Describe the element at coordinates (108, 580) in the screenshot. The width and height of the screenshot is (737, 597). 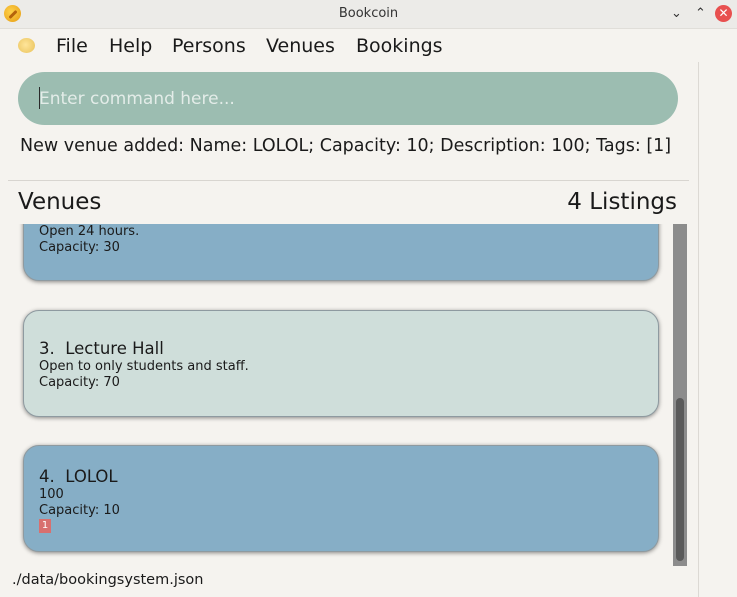
I see `status-file-path: ./data/bookingsystem.json` at that location.